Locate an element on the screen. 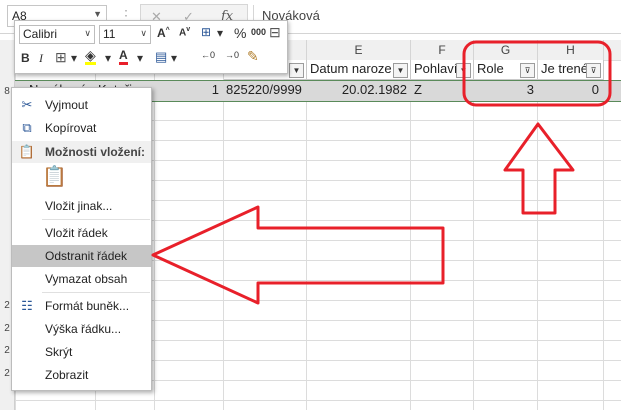 This screenshot has width=621, height=410. highlight-box is located at coordinates (537, 73).